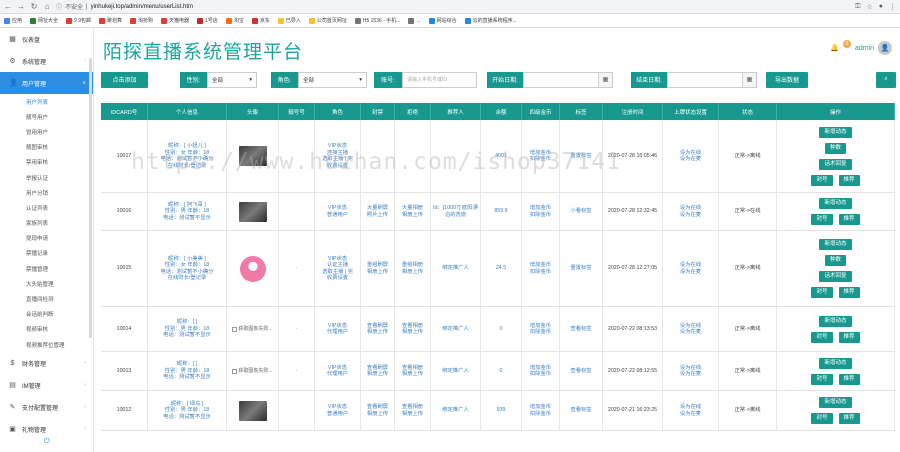 This screenshot has height=452, width=900. I want to click on sidebar-subitem: 会话前判断, so click(46, 314).